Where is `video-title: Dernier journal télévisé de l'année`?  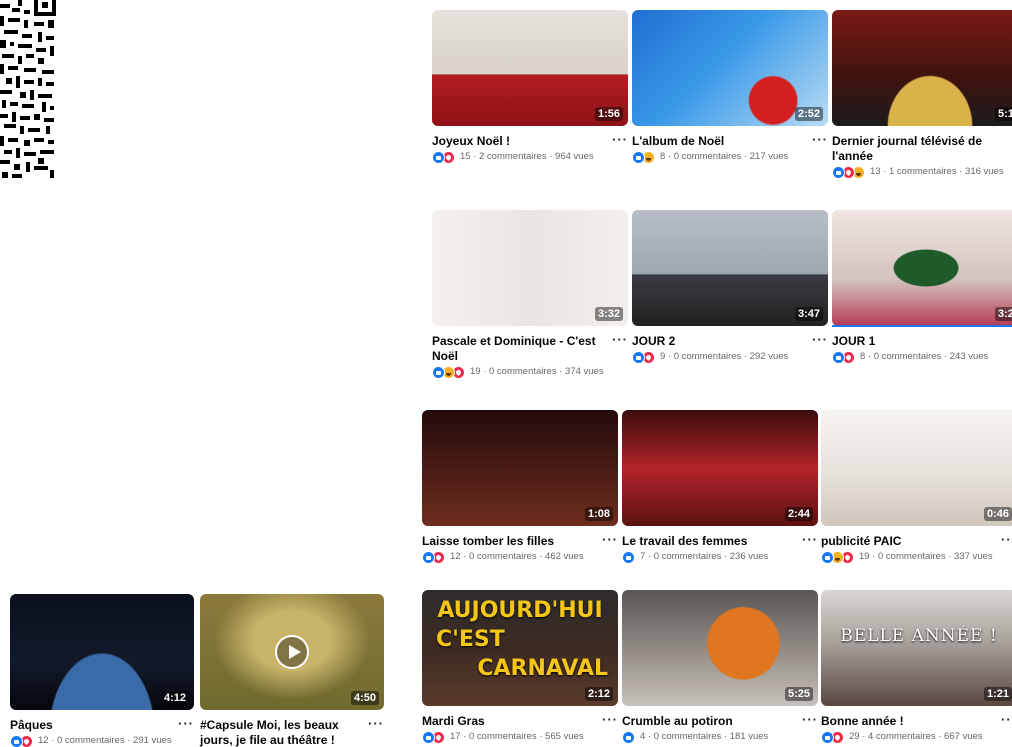 video-title: Dernier journal télévisé de l'année is located at coordinates (919, 149).